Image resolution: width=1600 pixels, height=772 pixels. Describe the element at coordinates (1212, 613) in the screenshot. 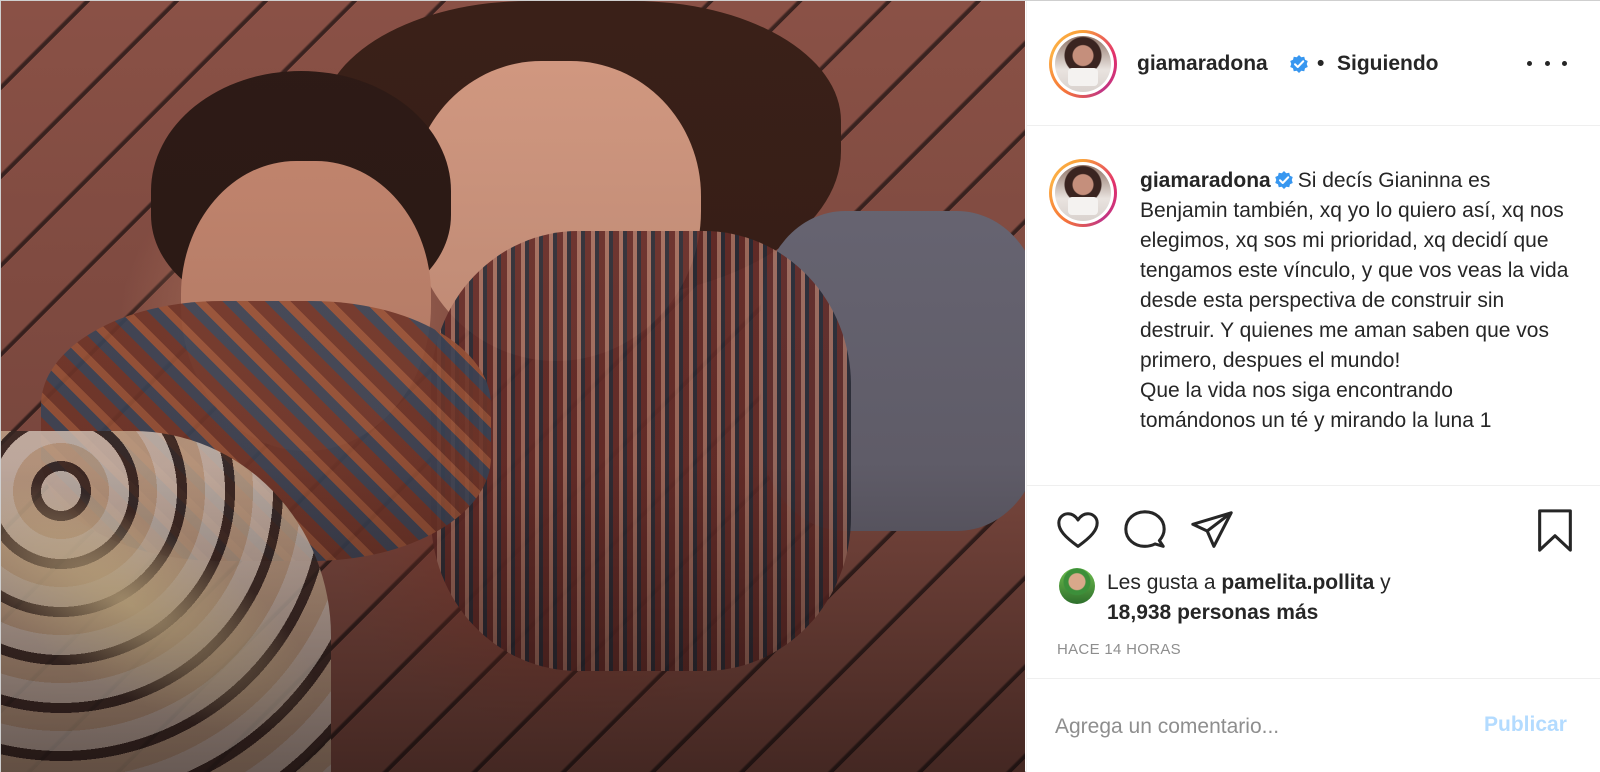

I see `likes-count-link: 18,938 personas más` at that location.